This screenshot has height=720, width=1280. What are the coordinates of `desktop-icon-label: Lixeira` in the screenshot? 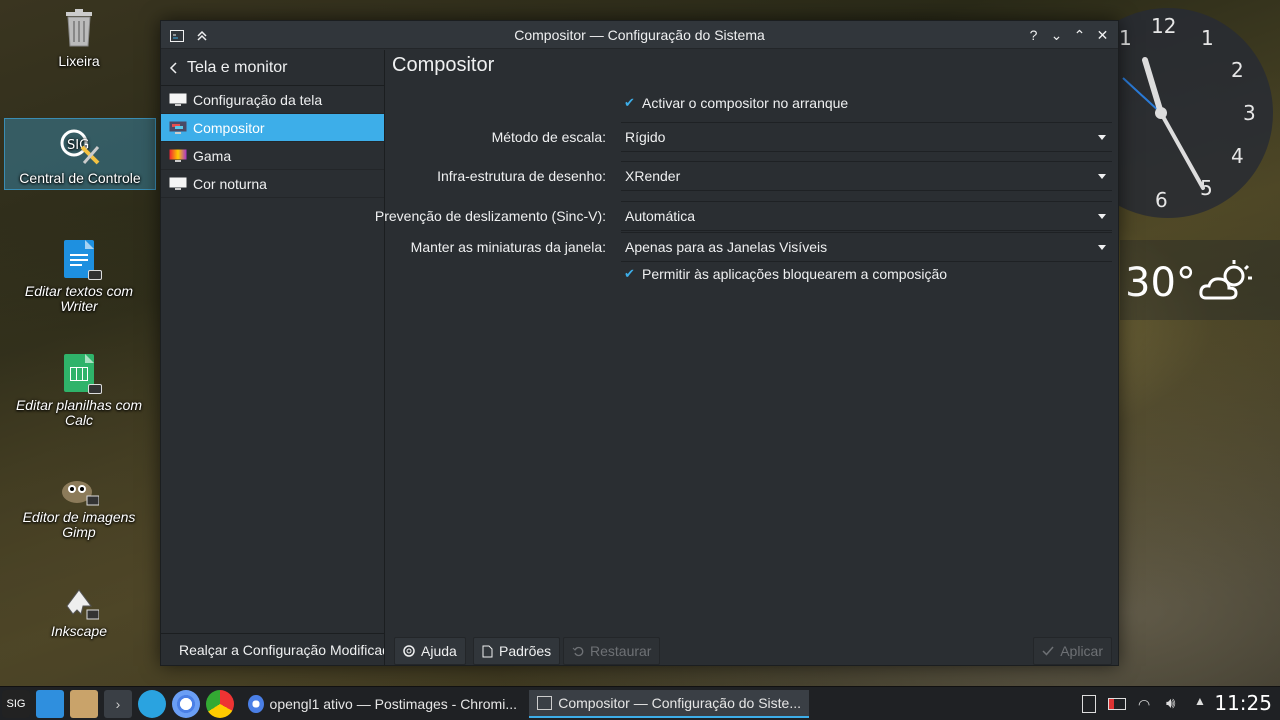 It's located at (79, 61).